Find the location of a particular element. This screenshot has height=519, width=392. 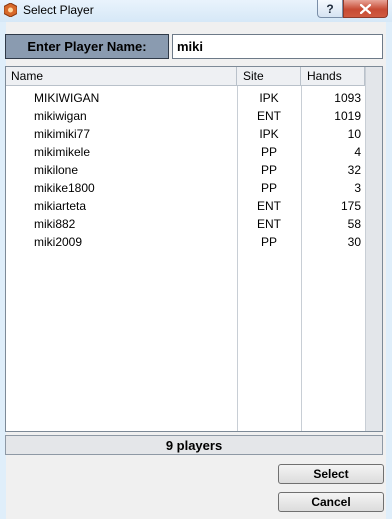

close-icon is located at coordinates (365, 8).